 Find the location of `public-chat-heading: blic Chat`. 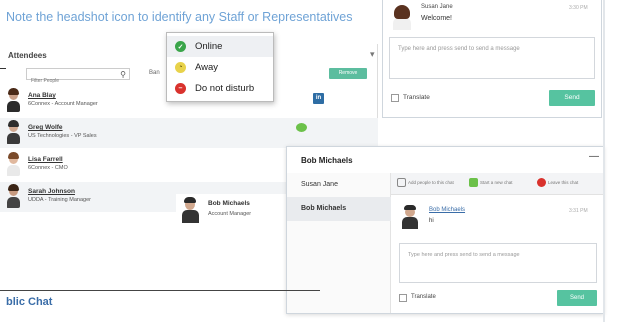

public-chat-heading: blic Chat is located at coordinates (29, 302).